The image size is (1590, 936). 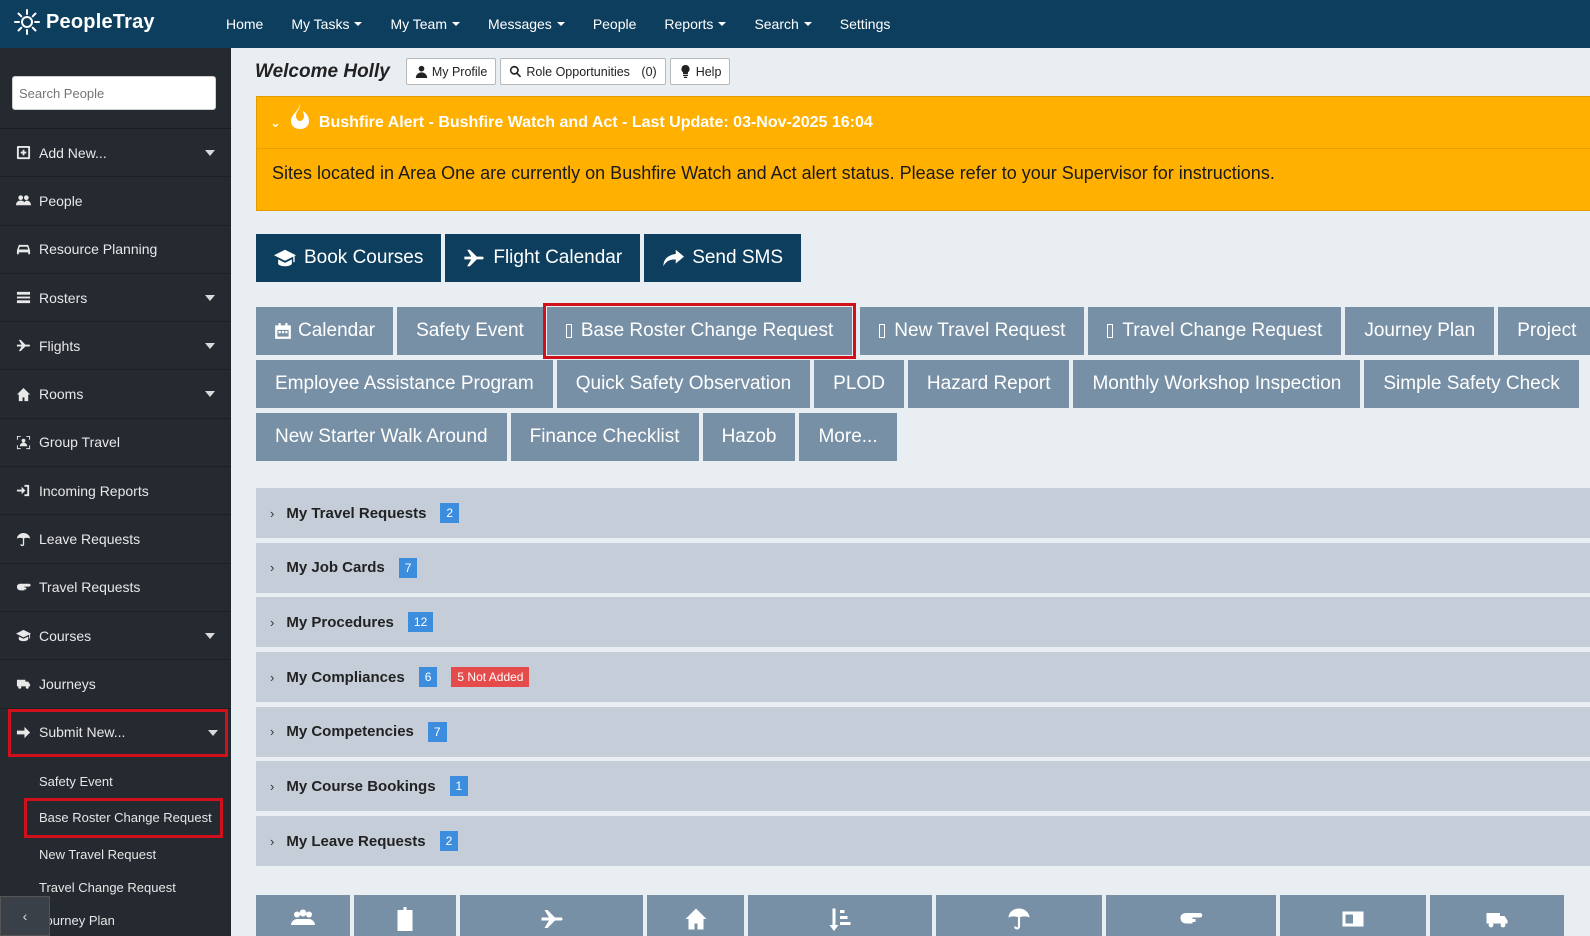 I want to click on sidebar-item-courses: Courses, so click(x=115, y=636).